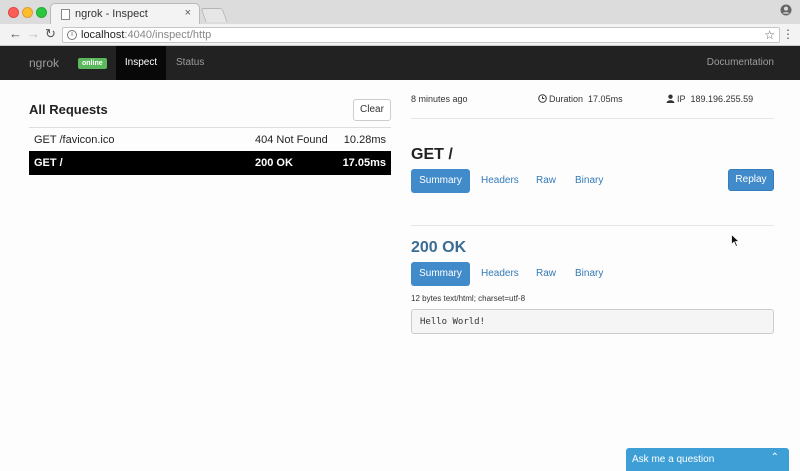 Image resolution: width=800 pixels, height=471 pixels. Describe the element at coordinates (210, 139) in the screenshot. I see `request-row: GET /favicon.ico 404 Not Found 10.28ms` at that location.